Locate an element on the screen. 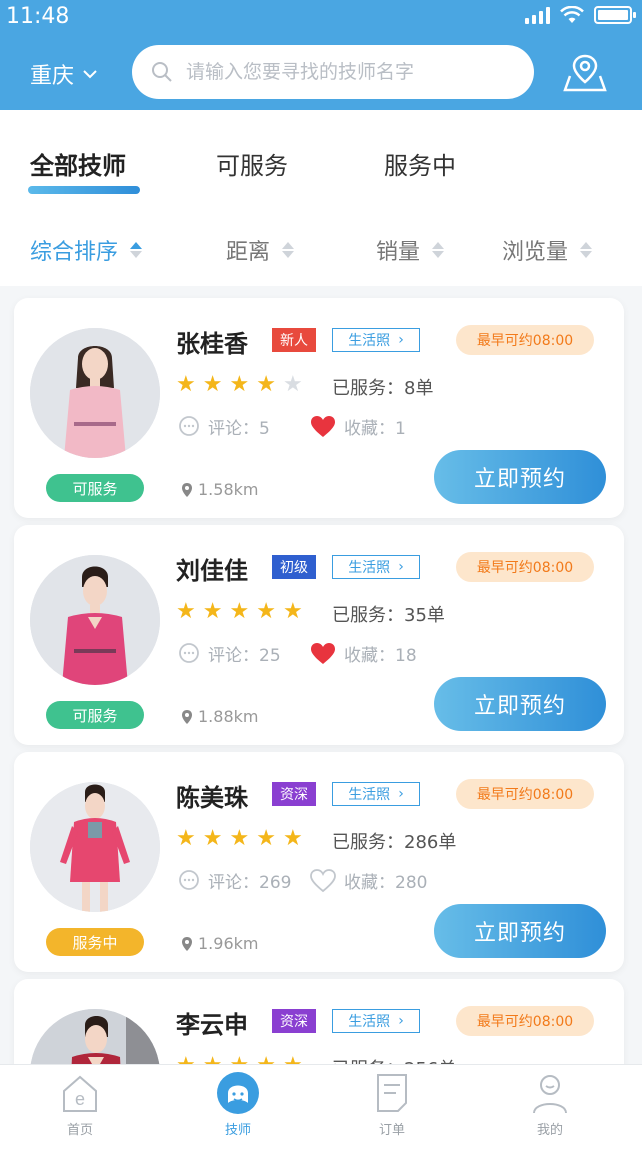 This screenshot has height=1154, width=642. technician-name: 张桂香 is located at coordinates (212, 344).